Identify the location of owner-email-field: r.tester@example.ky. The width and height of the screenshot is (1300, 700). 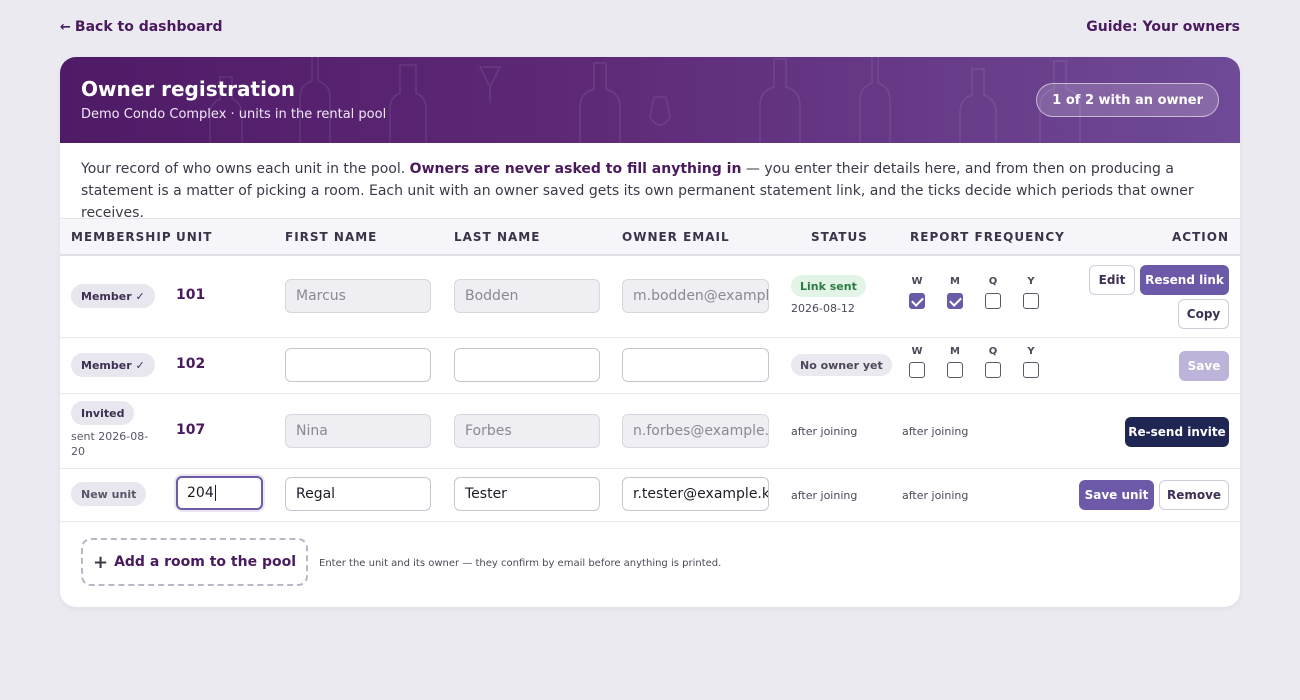
(695, 494).